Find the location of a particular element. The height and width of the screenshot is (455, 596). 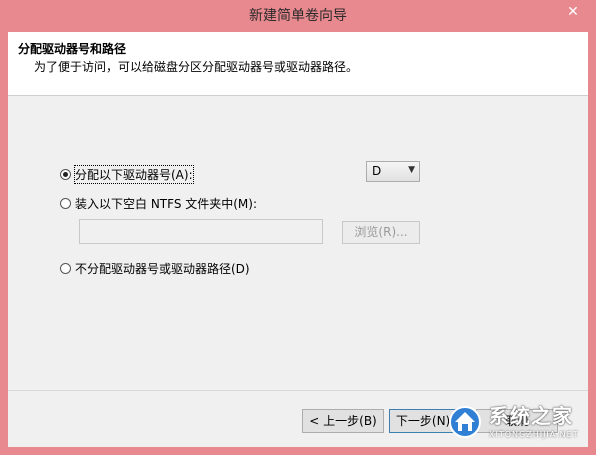

window-title: 新建简单卷向导 is located at coordinates (298, 16).